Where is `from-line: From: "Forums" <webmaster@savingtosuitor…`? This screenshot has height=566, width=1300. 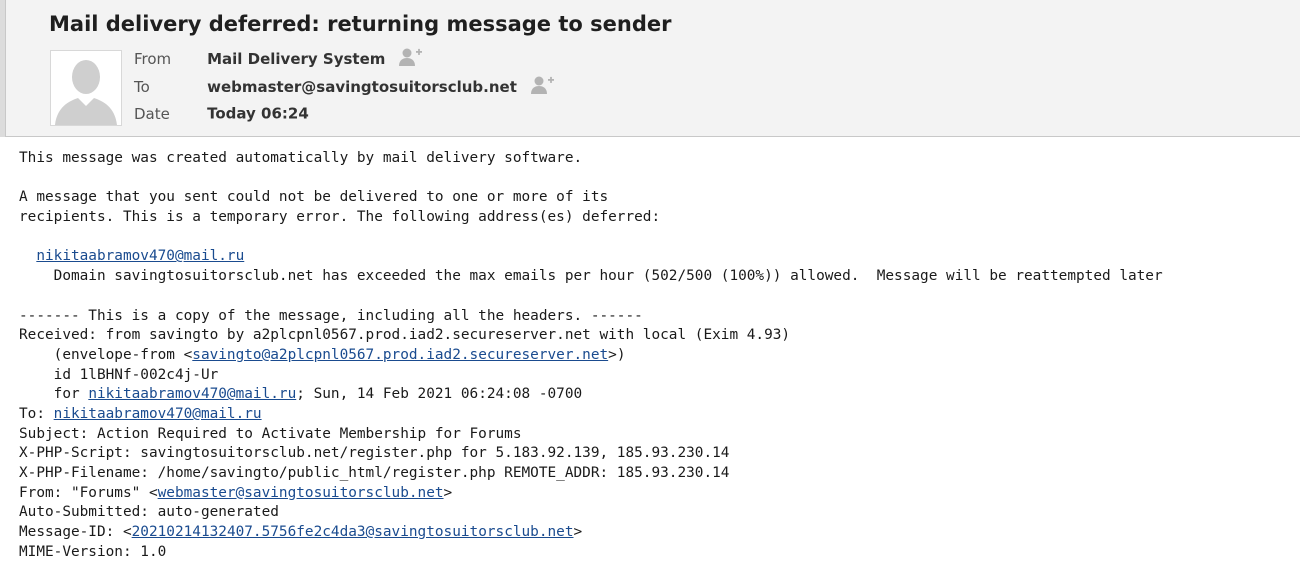 from-line: From: "Forums" <webmaster@savingtosuitor… is located at coordinates (659, 494).